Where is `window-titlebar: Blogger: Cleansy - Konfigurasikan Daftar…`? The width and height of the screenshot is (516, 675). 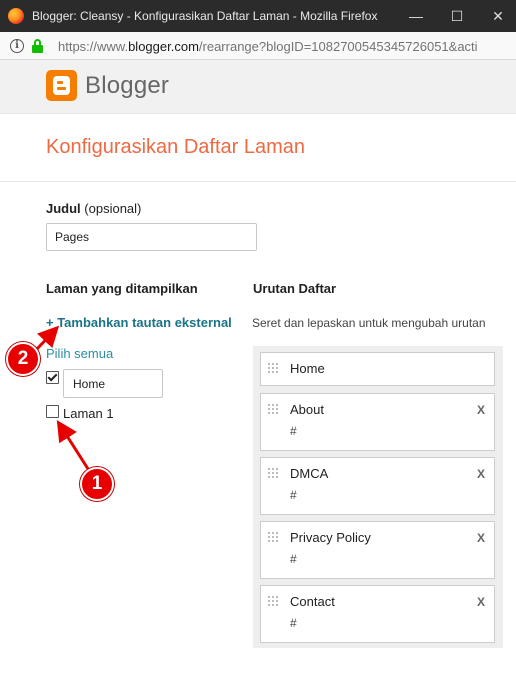 window-titlebar: Blogger: Cleansy - Konfigurasikan Daftar… is located at coordinates (258, 16).